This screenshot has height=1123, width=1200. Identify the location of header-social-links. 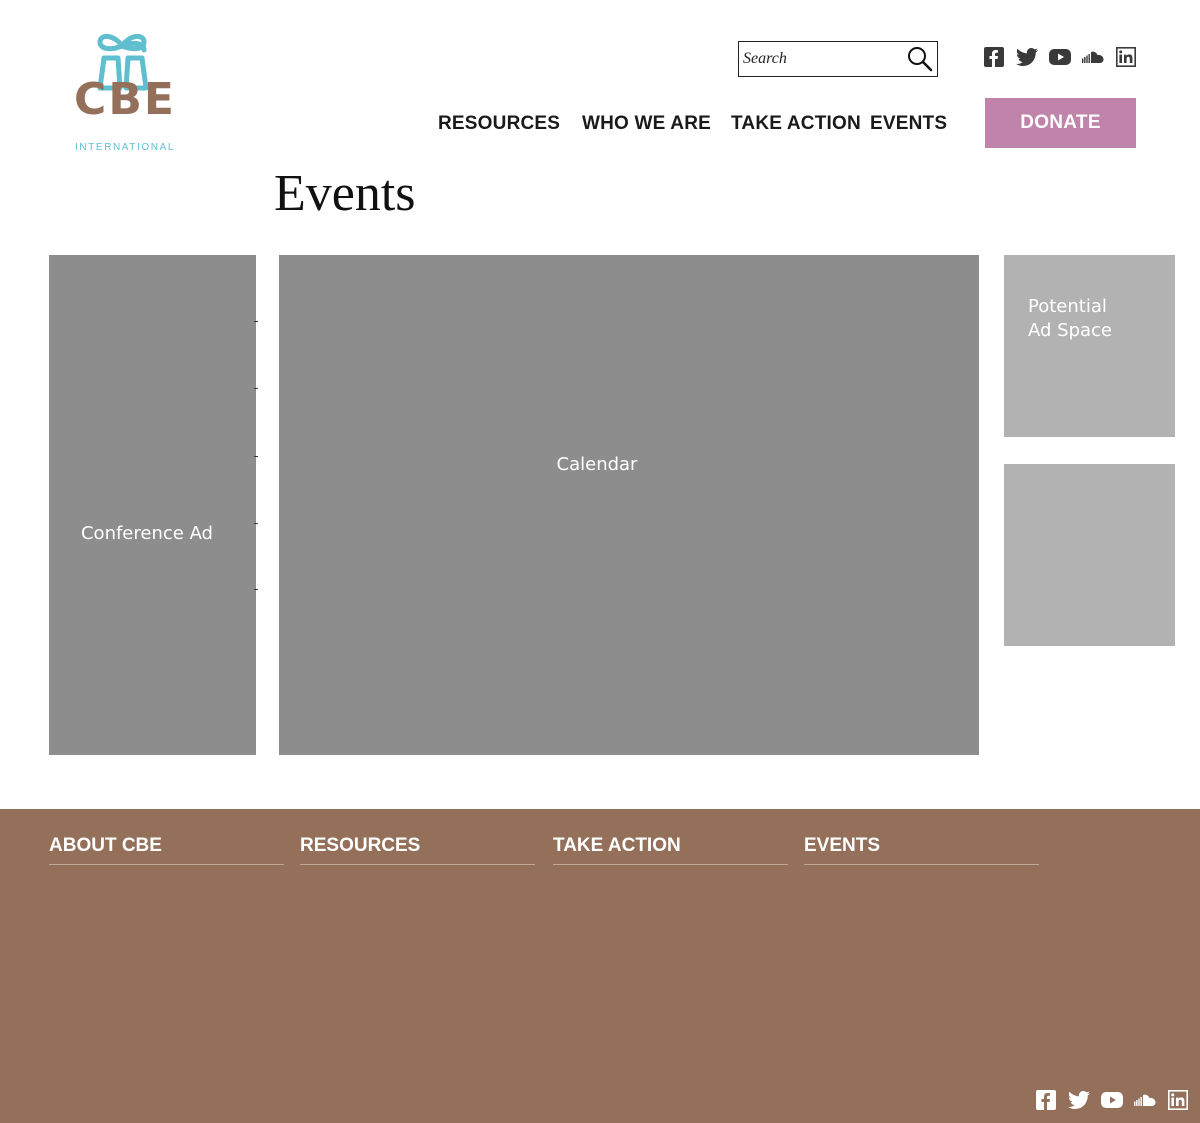
(1065, 57).